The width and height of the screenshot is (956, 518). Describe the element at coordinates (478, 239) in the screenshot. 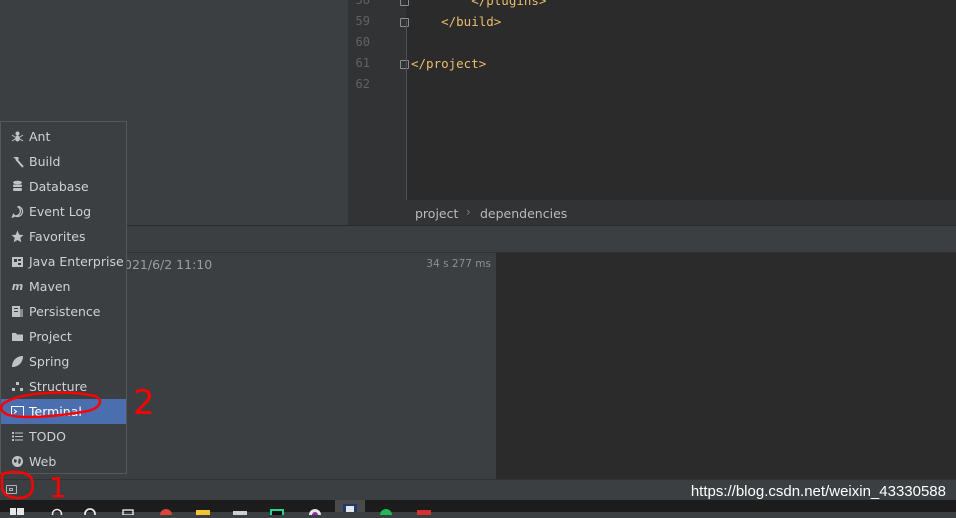

I see `tool-window-header` at that location.